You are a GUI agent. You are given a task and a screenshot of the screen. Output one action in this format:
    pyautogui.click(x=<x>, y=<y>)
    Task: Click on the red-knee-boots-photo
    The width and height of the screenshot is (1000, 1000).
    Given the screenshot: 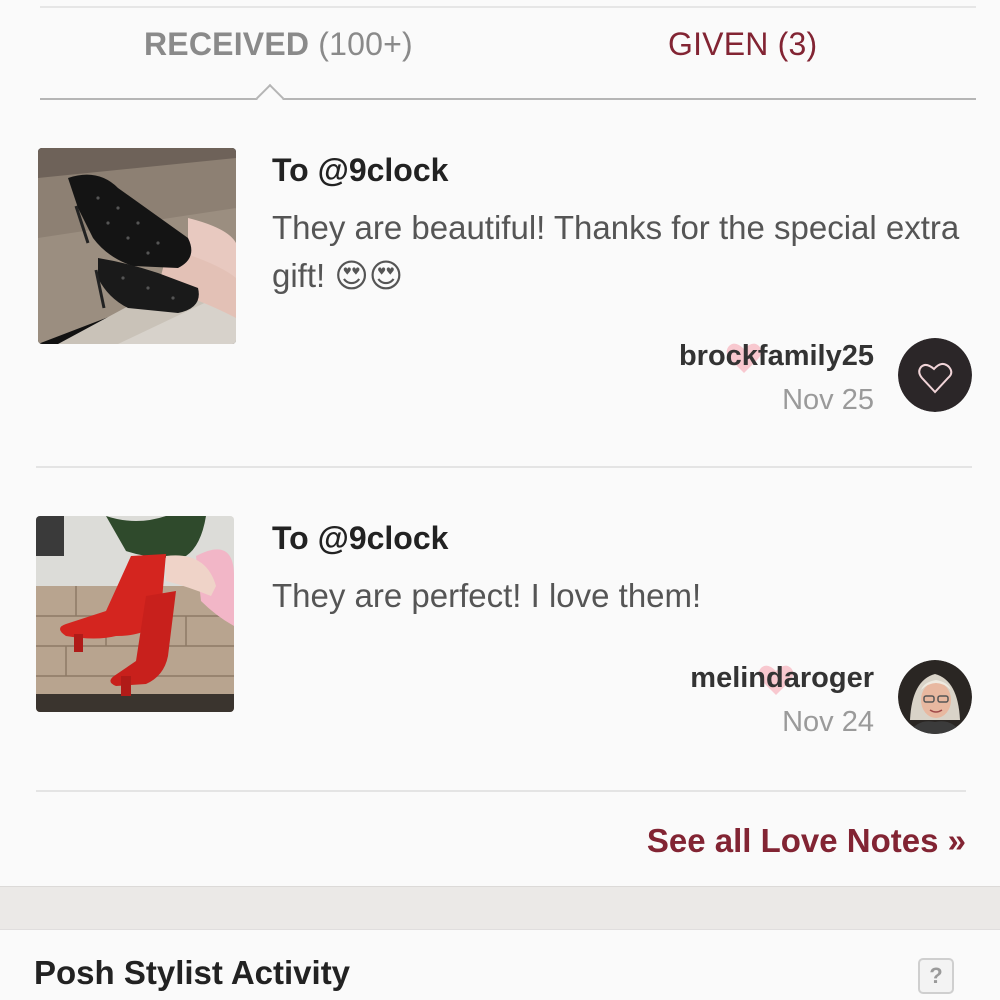 What is the action you would take?
    pyautogui.click(x=135, y=614)
    